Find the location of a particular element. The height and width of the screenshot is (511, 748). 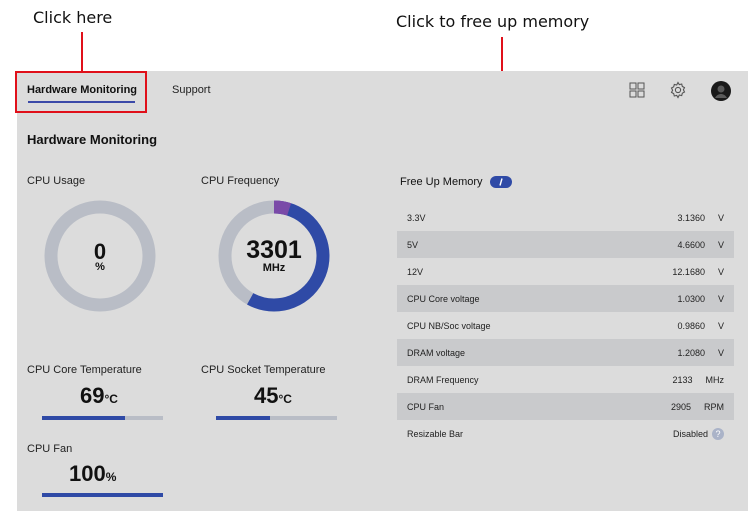

cpu-fan-bar-fill is located at coordinates (102, 495).